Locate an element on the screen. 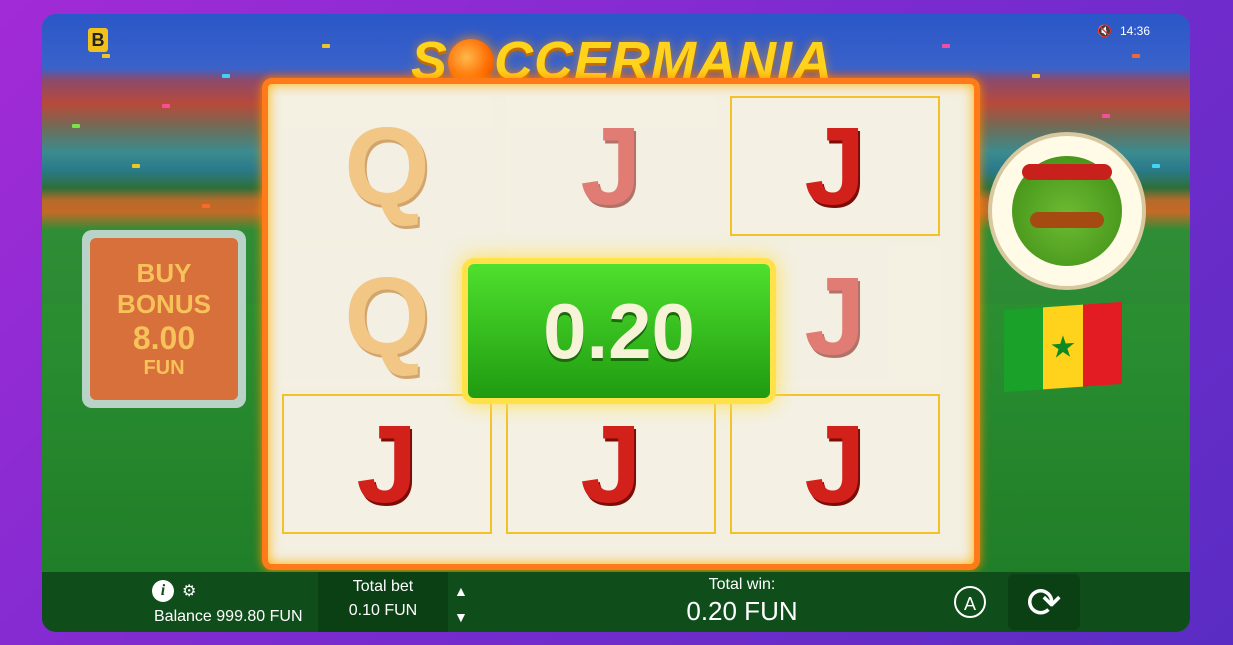 This screenshot has width=1233, height=645. provider-logo: B is located at coordinates (98, 40).